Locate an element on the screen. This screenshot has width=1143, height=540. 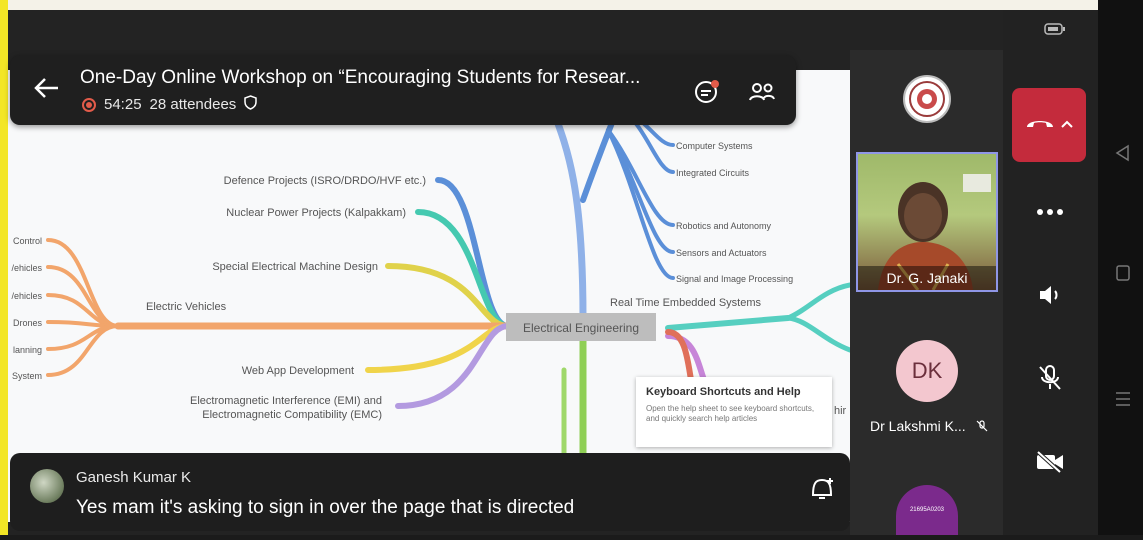
mindmap-node-machine: Special Electrical Machine Design is located at coordinates (295, 267).